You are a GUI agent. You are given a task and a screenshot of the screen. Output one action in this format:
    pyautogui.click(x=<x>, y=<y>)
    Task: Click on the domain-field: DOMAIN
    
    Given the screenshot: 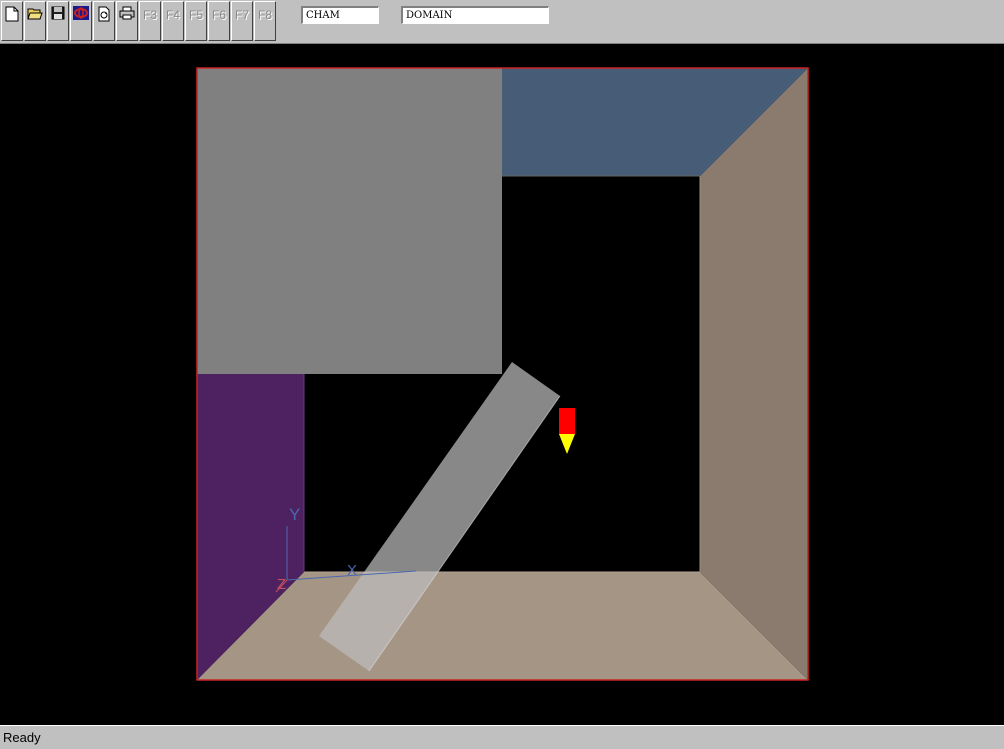 What is the action you would take?
    pyautogui.click(x=475, y=15)
    